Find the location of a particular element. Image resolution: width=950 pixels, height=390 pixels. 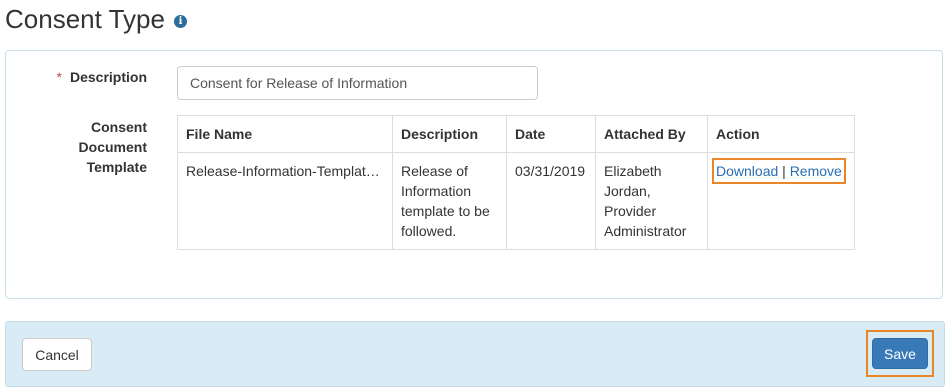

description-label-text: Description is located at coordinates (108, 77).